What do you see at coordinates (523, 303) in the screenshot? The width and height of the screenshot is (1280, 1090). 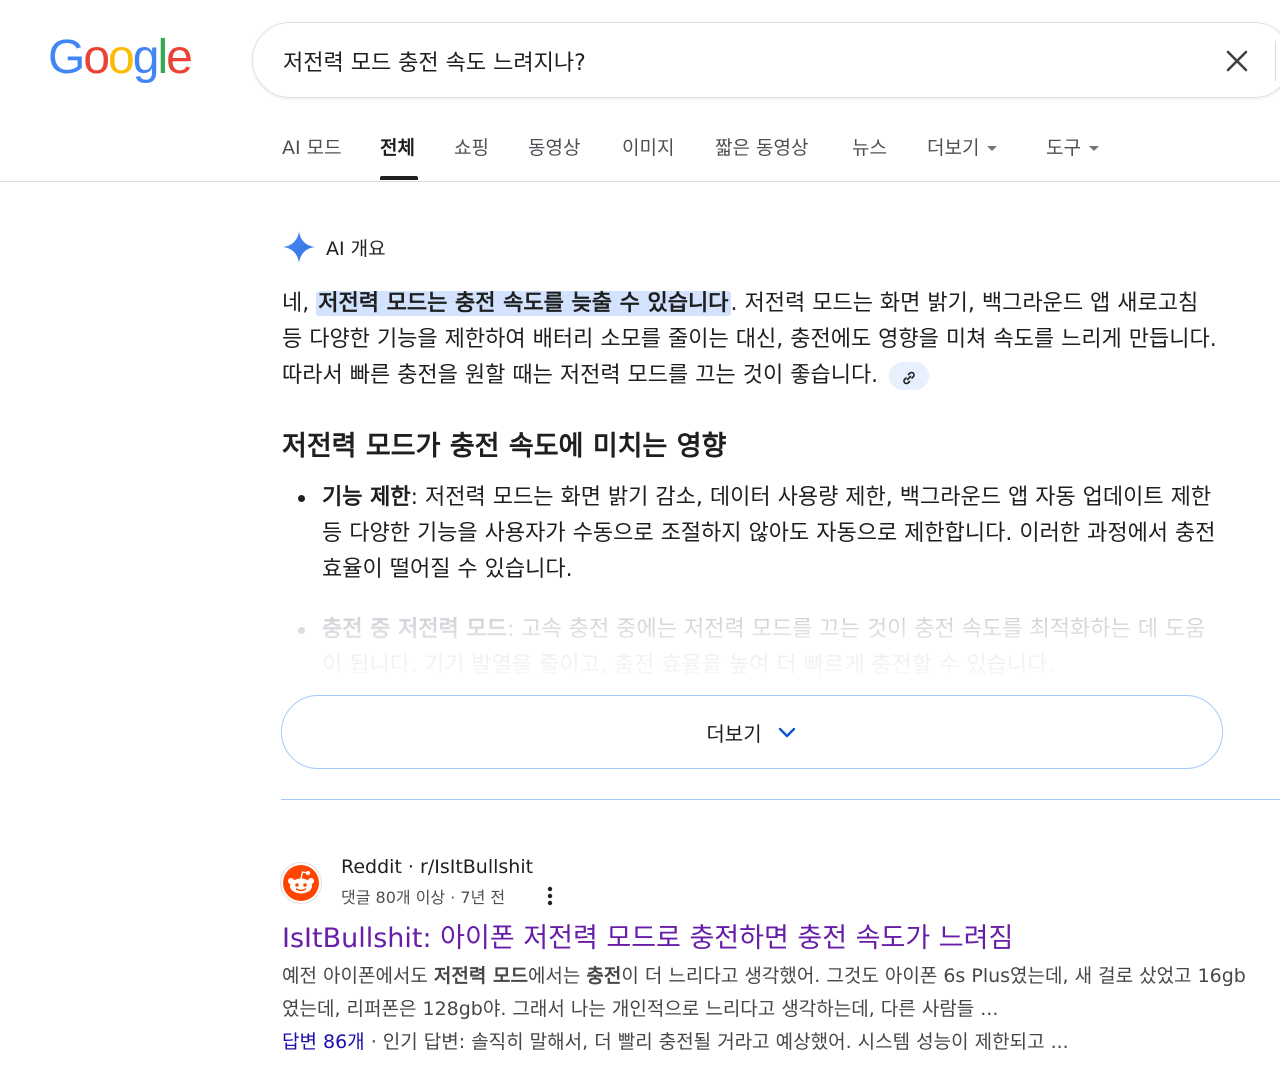 I see `summary-highlight: 저전력 모드는 충전 속도를 늦출 수 있습니다` at bounding box center [523, 303].